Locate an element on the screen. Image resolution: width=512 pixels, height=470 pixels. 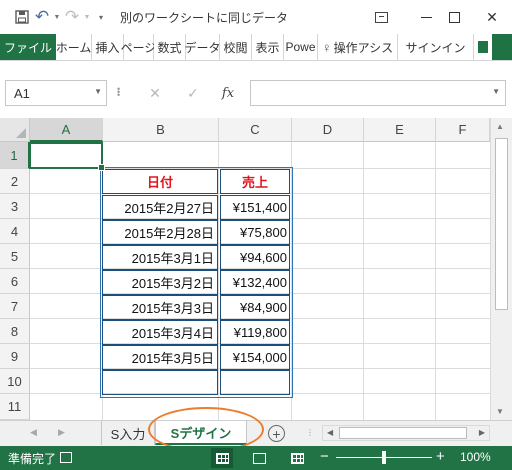
sign-in-link: サインイン is located at coordinates (436, 47).